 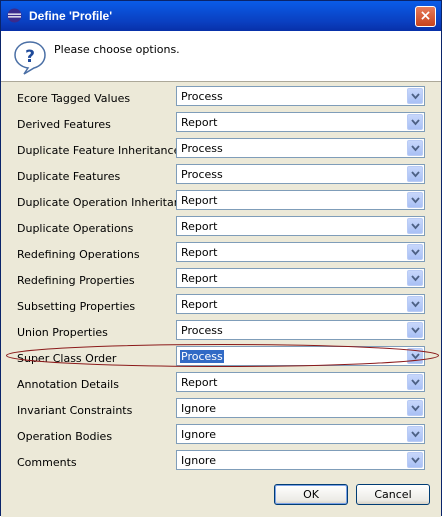 I want to click on option-label: Comments, so click(x=47, y=462).